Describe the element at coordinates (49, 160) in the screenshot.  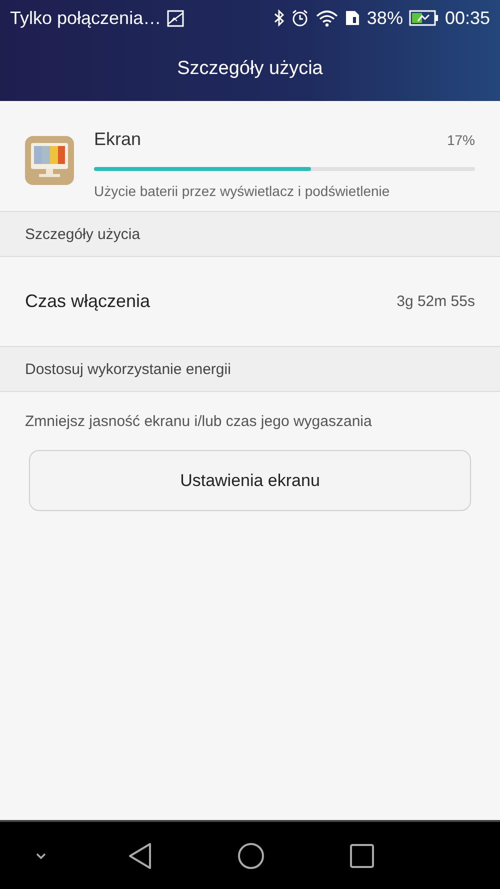
I see `monitor-icon` at that location.